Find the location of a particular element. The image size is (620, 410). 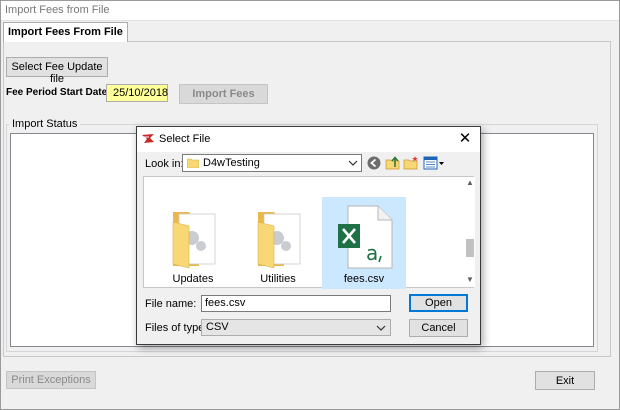

file-list: Updates Utilities a fees.csv ▲ ▼ is located at coordinates (309, 232).